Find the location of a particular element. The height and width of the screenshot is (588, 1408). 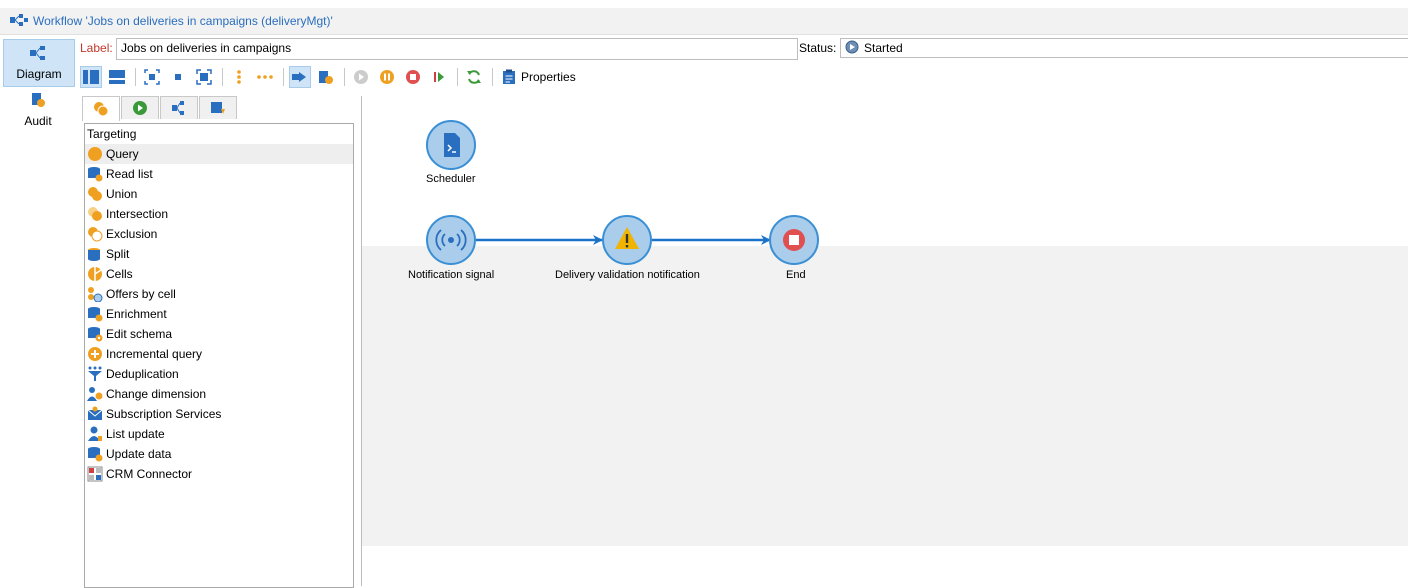

start-button is located at coordinates (361, 77).